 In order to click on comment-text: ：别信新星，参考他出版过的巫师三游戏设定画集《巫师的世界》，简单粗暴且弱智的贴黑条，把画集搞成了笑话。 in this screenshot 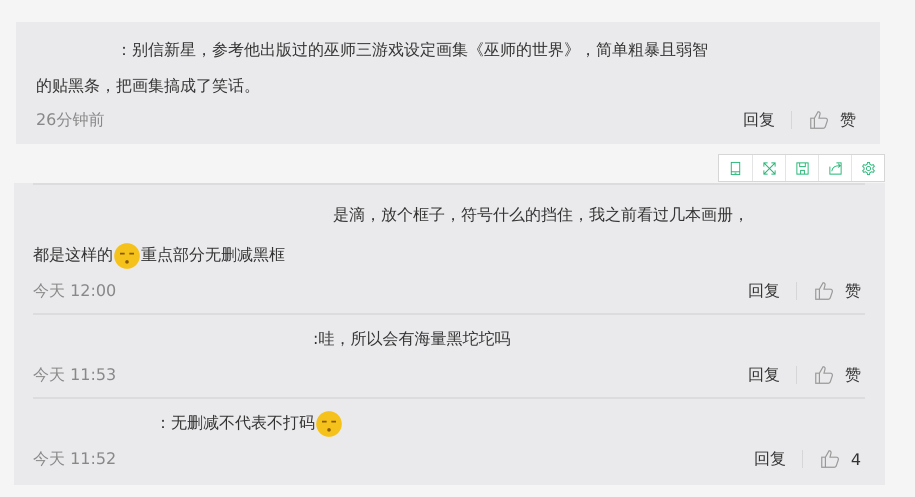, I will do `click(372, 68)`.